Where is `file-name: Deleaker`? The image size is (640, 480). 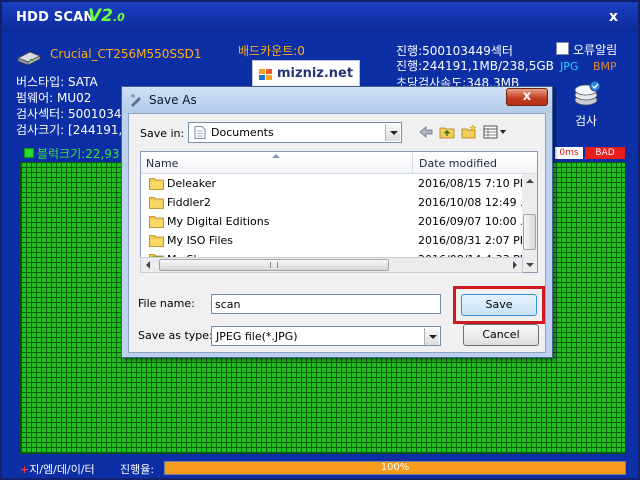
file-name: Deleaker is located at coordinates (192, 183).